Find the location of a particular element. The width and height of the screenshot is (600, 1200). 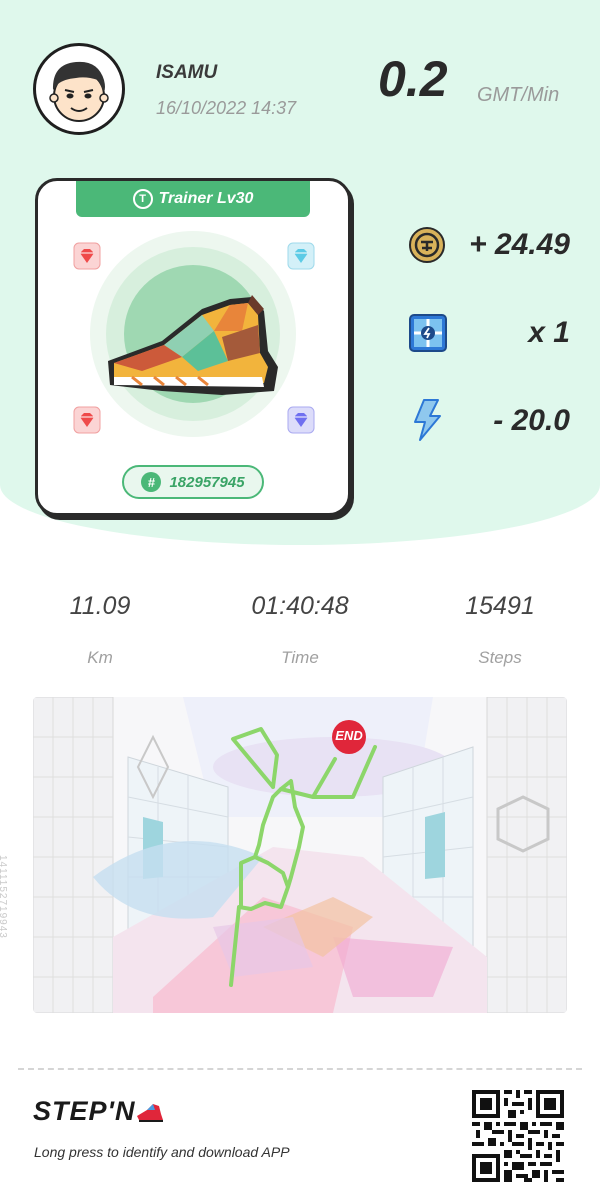

trainer-icon: T is located at coordinates (142, 199).